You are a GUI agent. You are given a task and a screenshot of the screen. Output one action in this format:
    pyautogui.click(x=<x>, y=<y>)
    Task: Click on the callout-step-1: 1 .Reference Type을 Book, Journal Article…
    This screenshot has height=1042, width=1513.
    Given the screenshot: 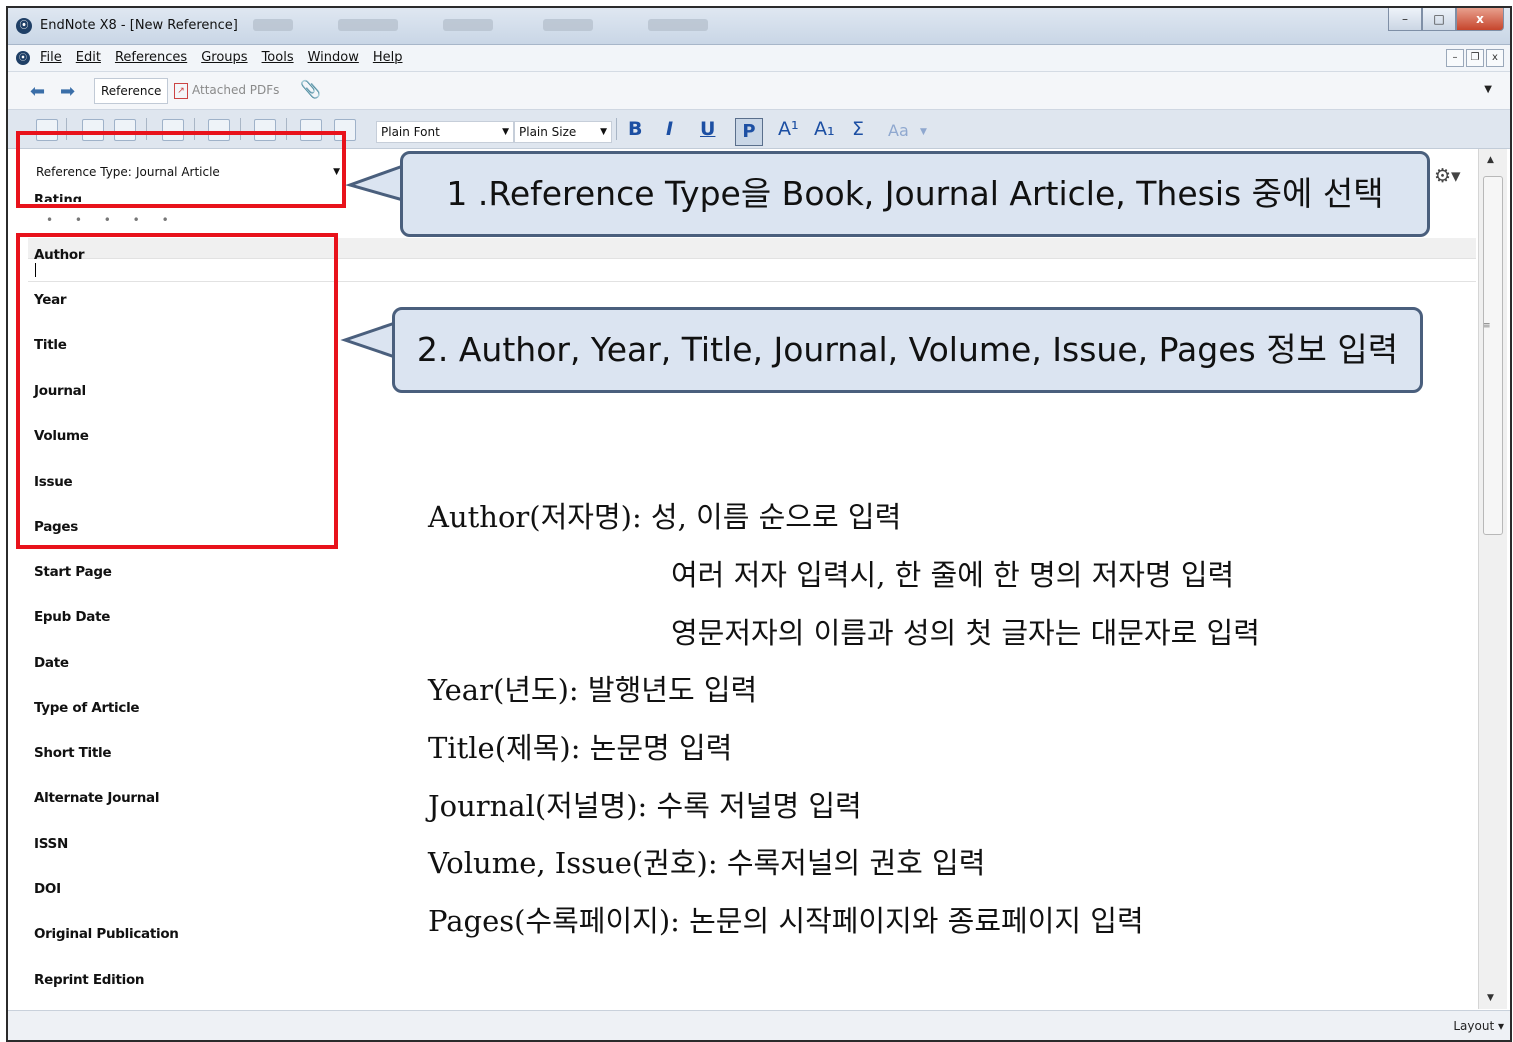 What is the action you would take?
    pyautogui.click(x=915, y=194)
    